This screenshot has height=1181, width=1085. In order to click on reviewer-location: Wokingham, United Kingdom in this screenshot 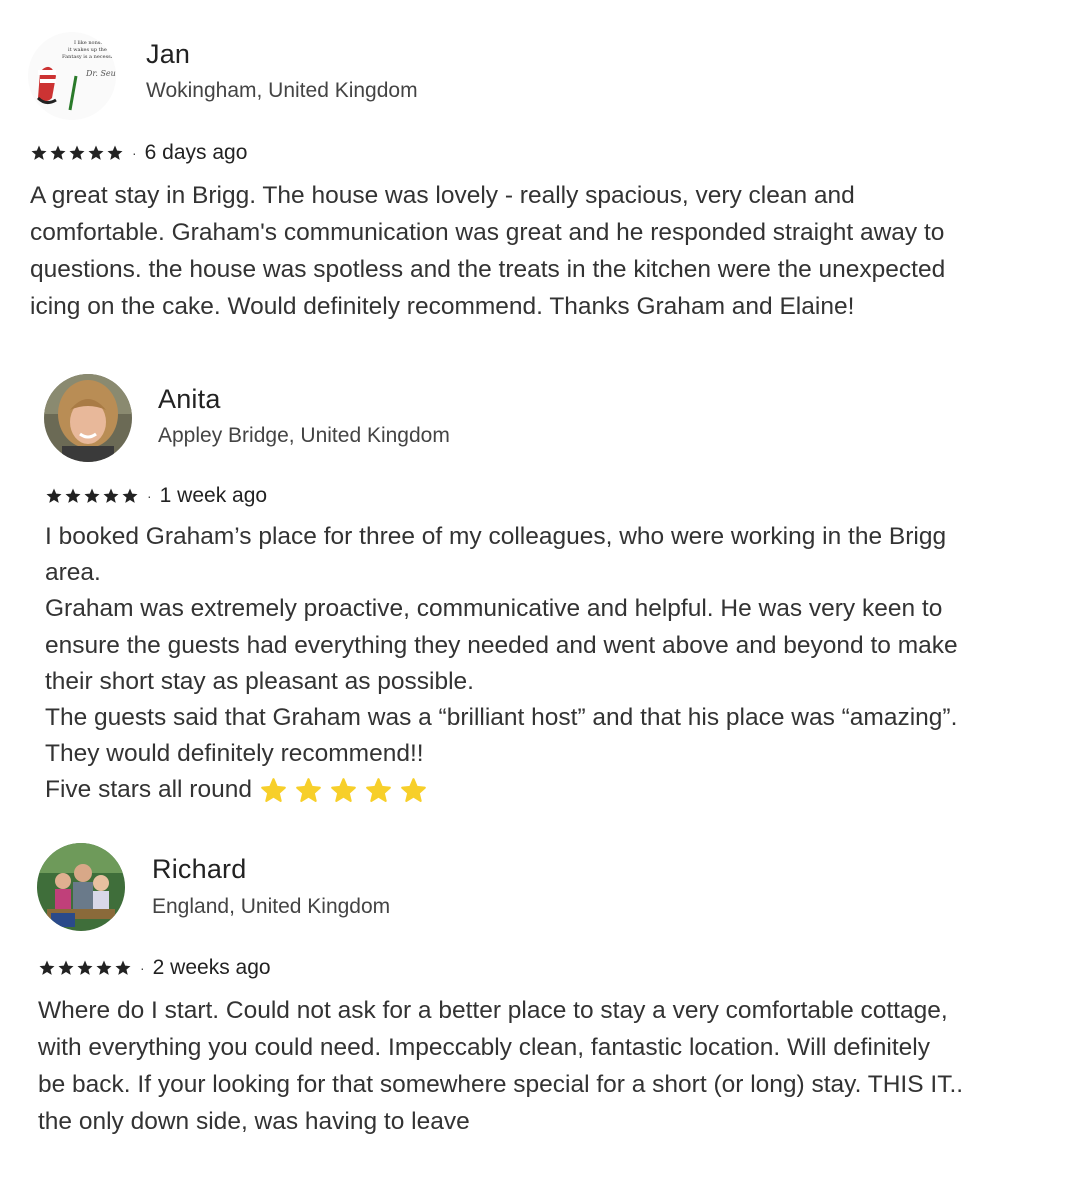, I will do `click(282, 90)`.